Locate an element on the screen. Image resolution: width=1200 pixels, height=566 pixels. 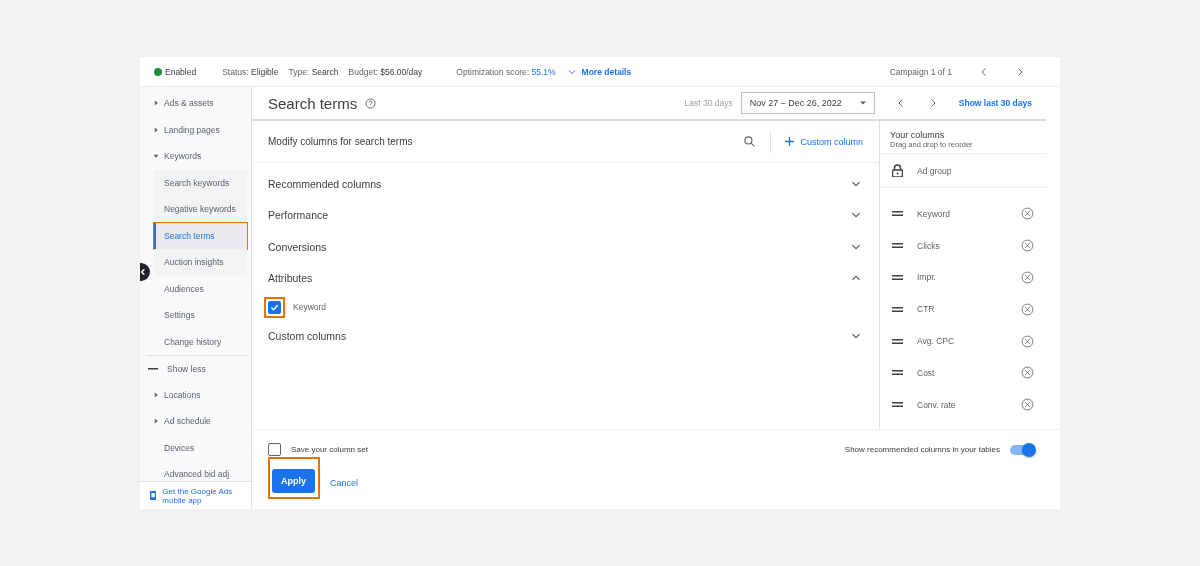
phone-icon is located at coordinates (153, 495).